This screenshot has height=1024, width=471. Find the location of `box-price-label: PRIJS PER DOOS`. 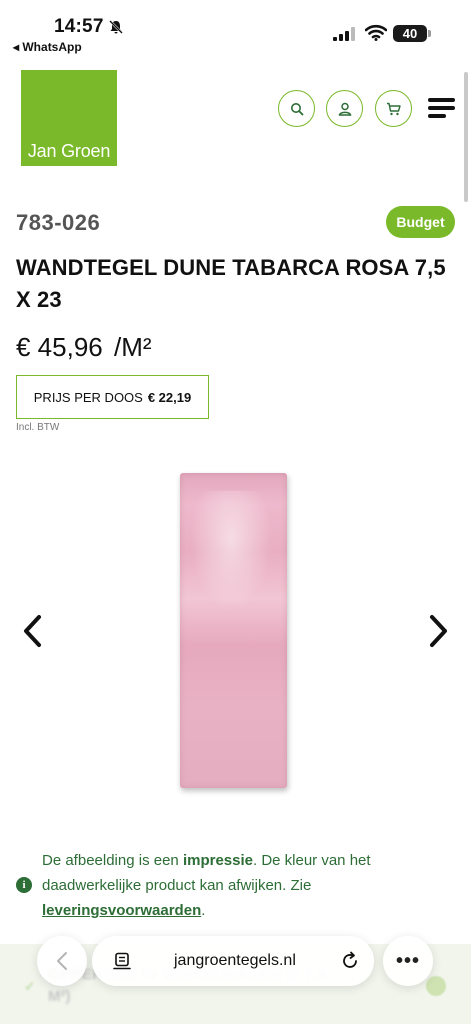

box-price-label: PRIJS PER DOOS is located at coordinates (88, 397).